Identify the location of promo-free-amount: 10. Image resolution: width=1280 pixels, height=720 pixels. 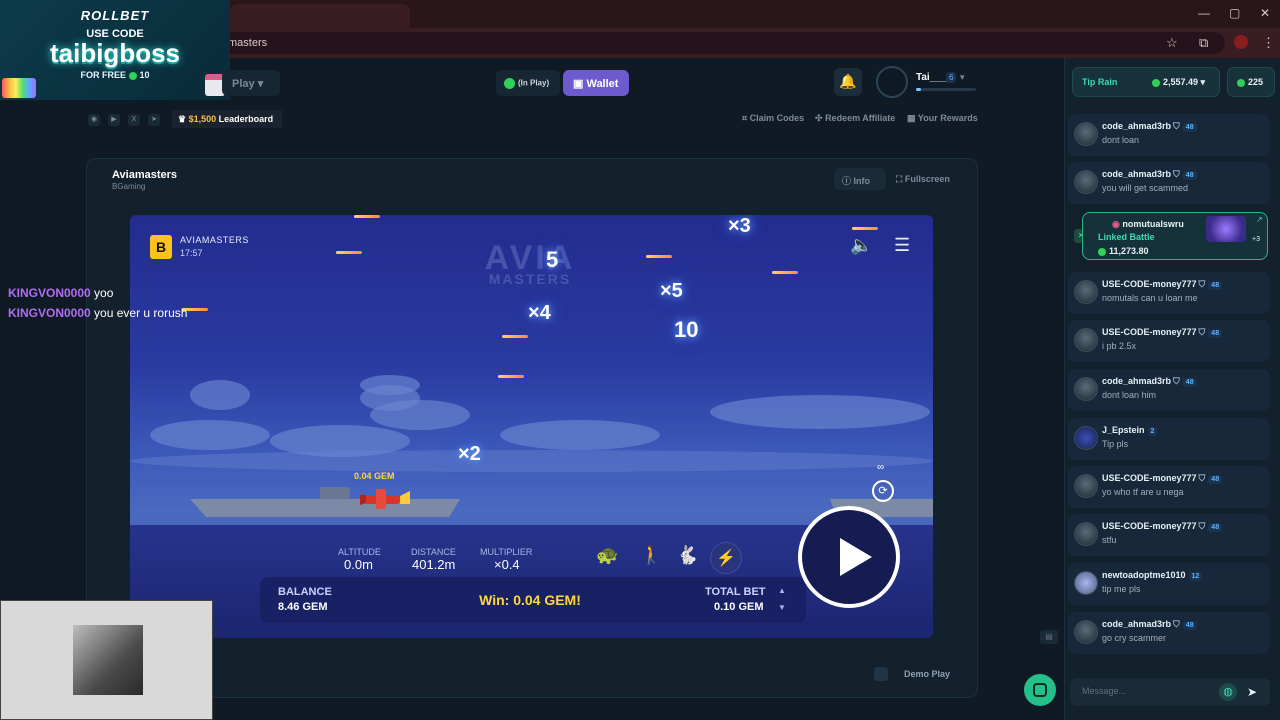
(144, 75).